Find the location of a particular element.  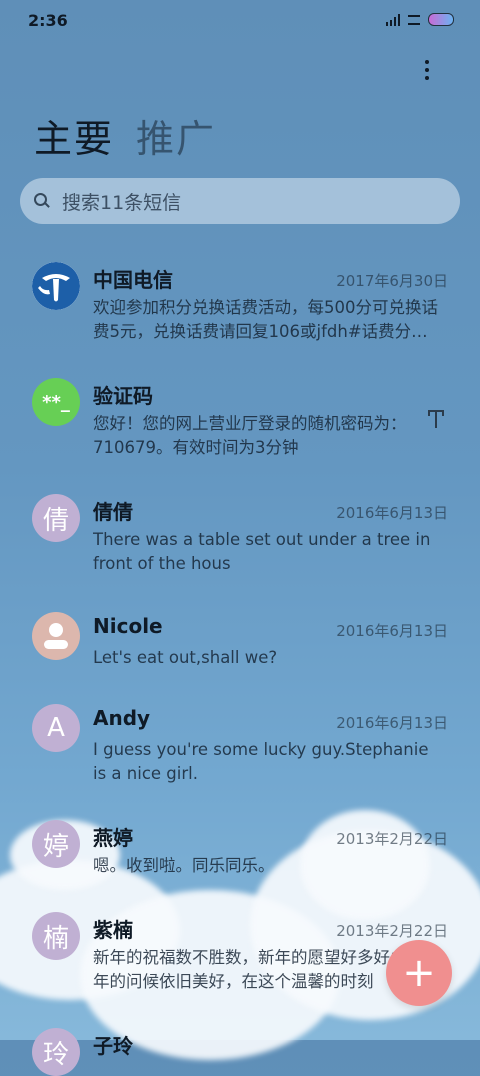

contact-name: 子玲 is located at coordinates (113, 1046).